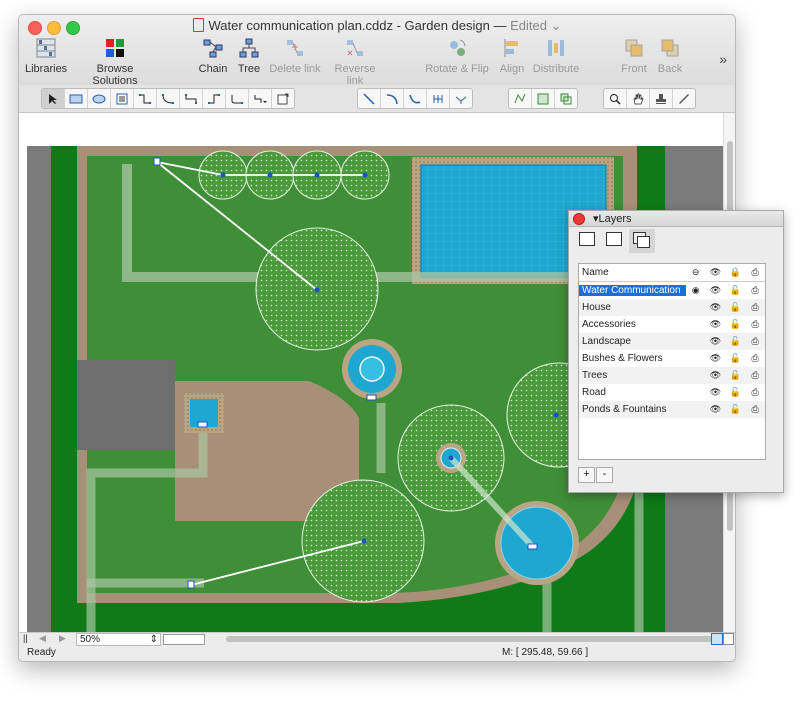  What do you see at coordinates (614, 239) in the screenshot?
I see `layers-select-icon` at bounding box center [614, 239].